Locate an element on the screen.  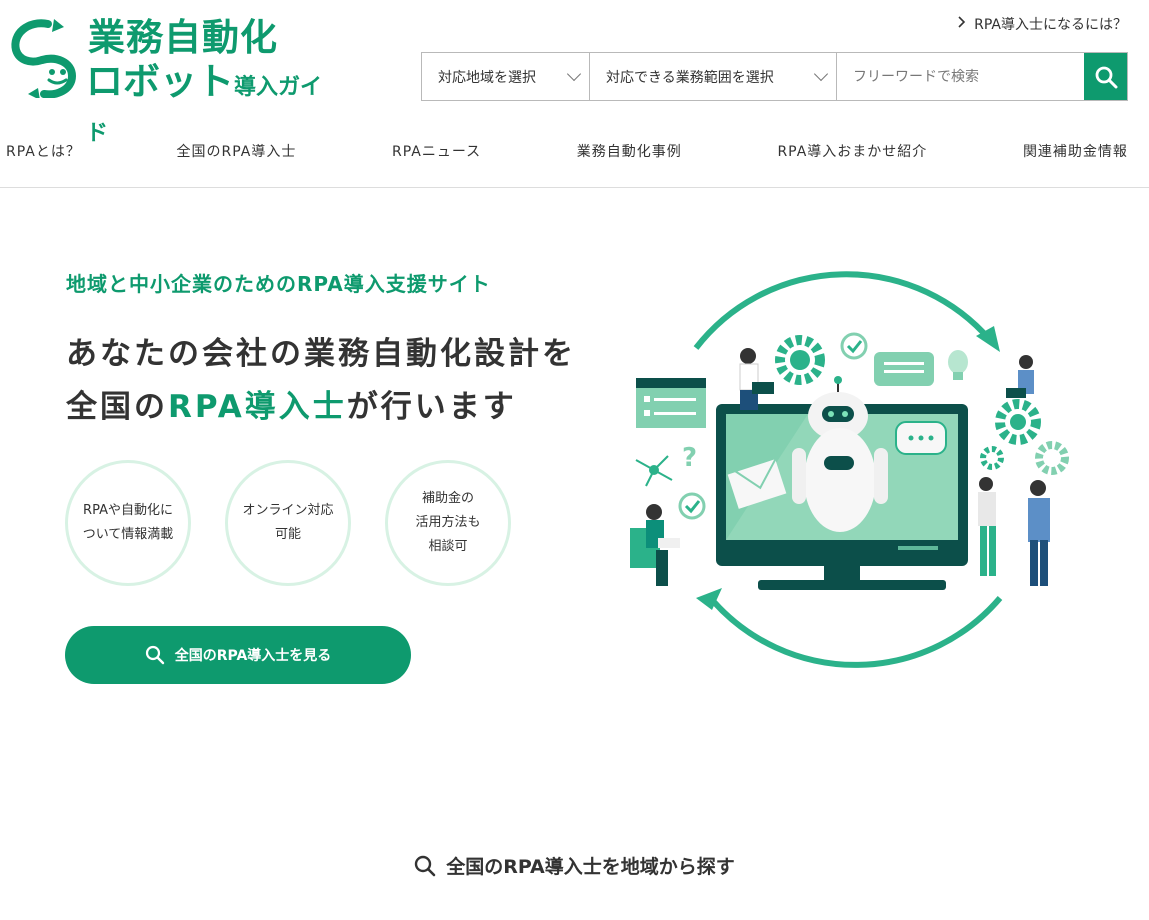
nav-item-what-is-rpa: RPAとは？ is located at coordinates (43, 151).